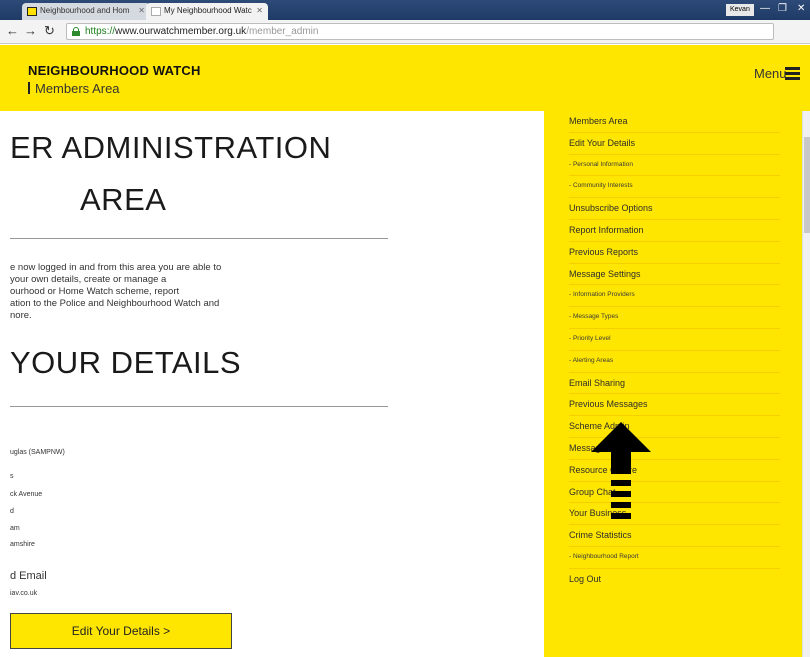 This screenshot has width=810, height=657. Describe the element at coordinates (674, 558) in the screenshot. I see `sidebar-item-neighbourhood-report: - Neighbourhood Report` at that location.